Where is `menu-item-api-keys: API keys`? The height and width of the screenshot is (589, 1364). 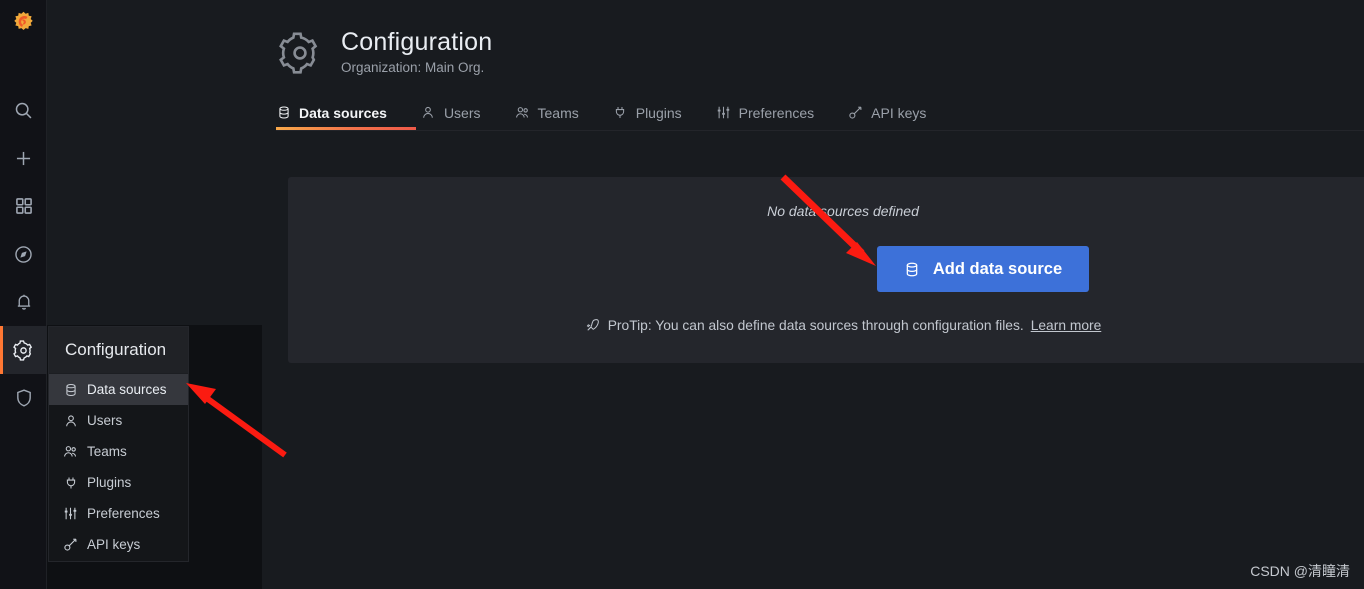
menu-item-api-keys: API keys is located at coordinates (118, 544).